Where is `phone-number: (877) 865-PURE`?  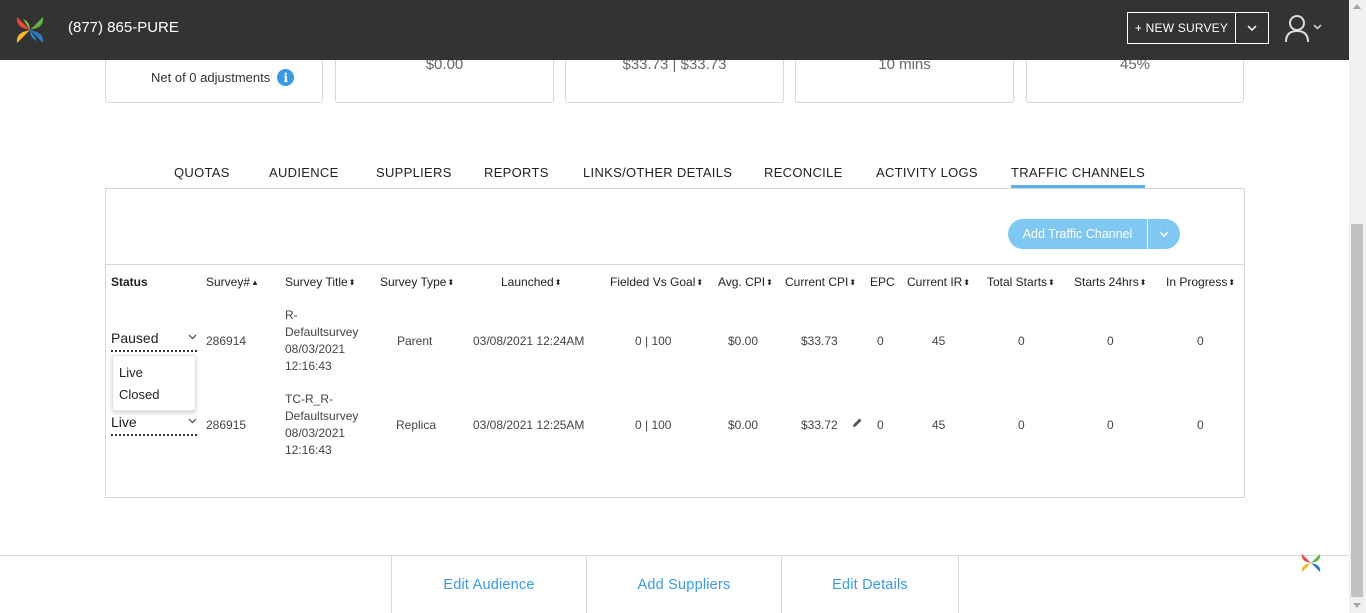 phone-number: (877) 865-PURE is located at coordinates (123, 27).